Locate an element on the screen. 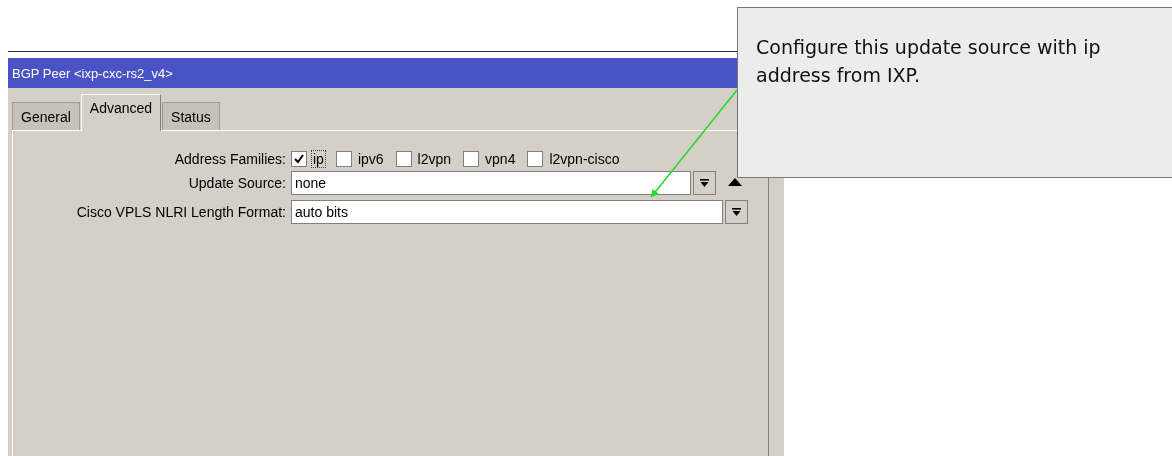 Image resolution: width=1172 pixels, height=456 pixels. tab: General is located at coordinates (46, 116).